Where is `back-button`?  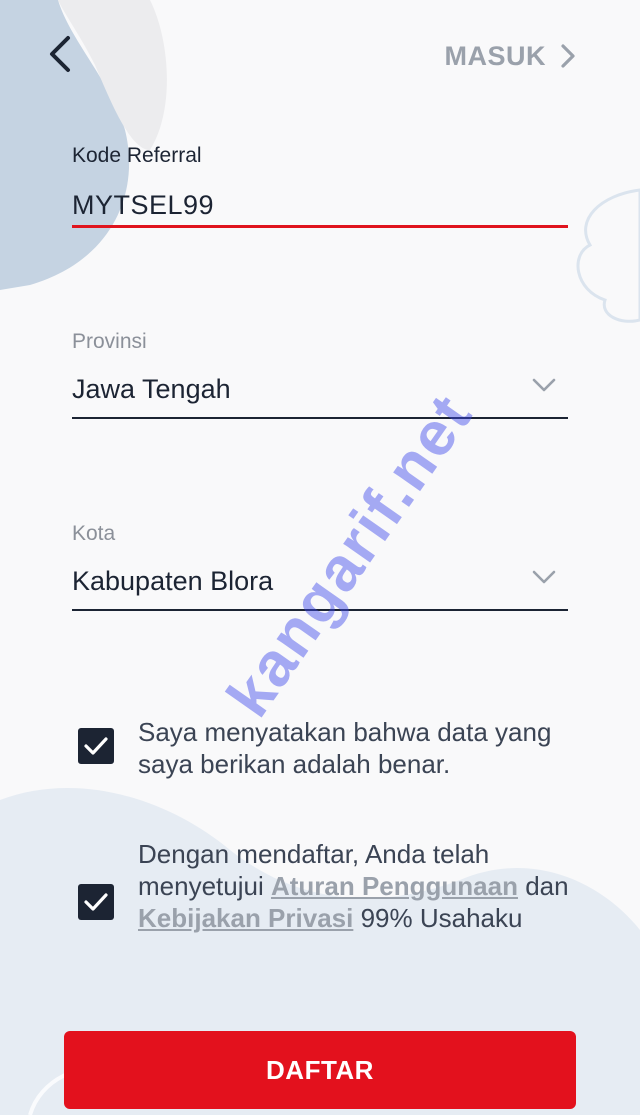
back-button is located at coordinates (61, 55).